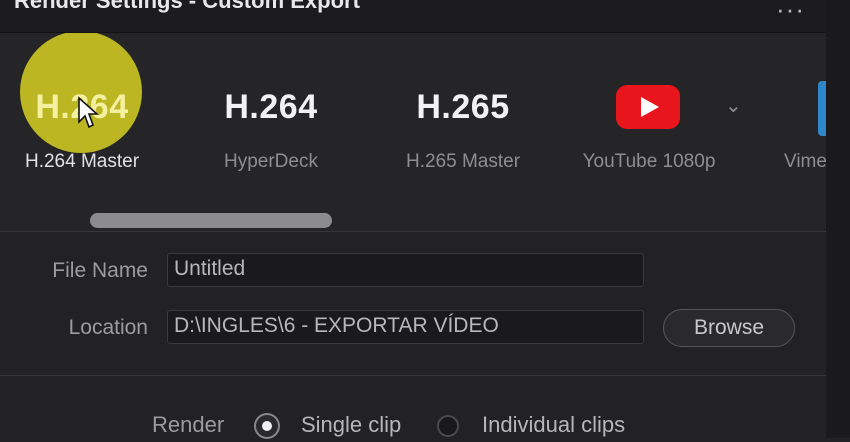 The width and height of the screenshot is (850, 442). I want to click on preset-scroll-indicator, so click(822, 108).